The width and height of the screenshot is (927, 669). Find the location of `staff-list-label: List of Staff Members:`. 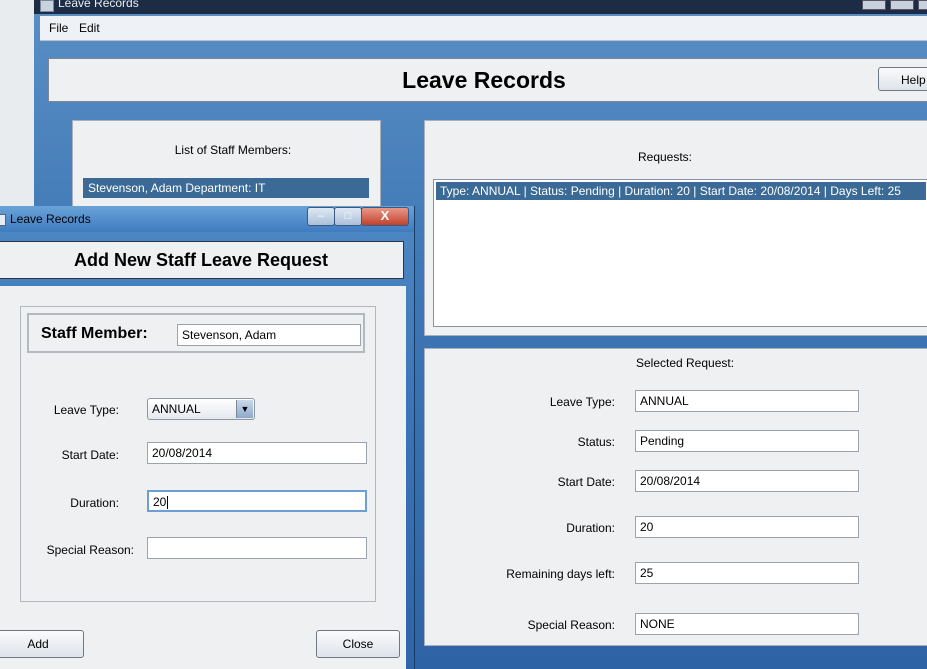

staff-list-label: List of Staff Members: is located at coordinates (233, 150).